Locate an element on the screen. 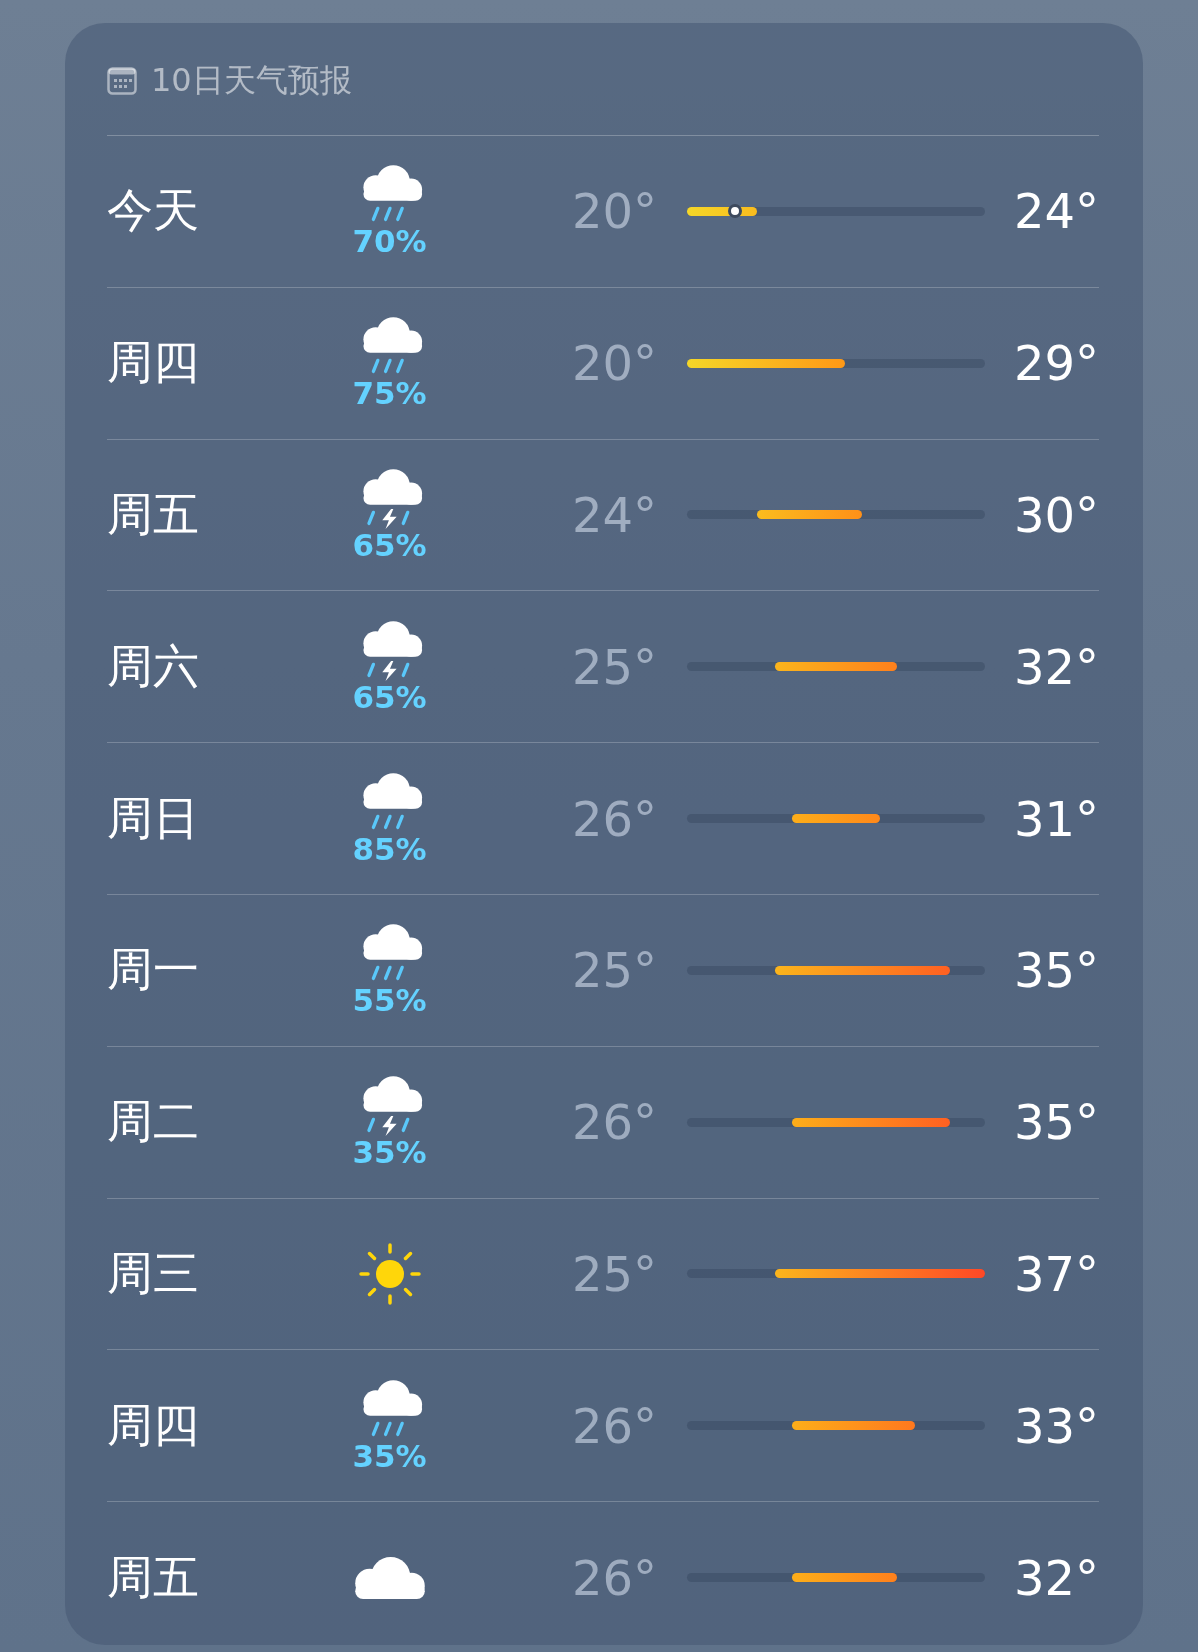  precipitation-chance: 70% is located at coordinates (389, 241).